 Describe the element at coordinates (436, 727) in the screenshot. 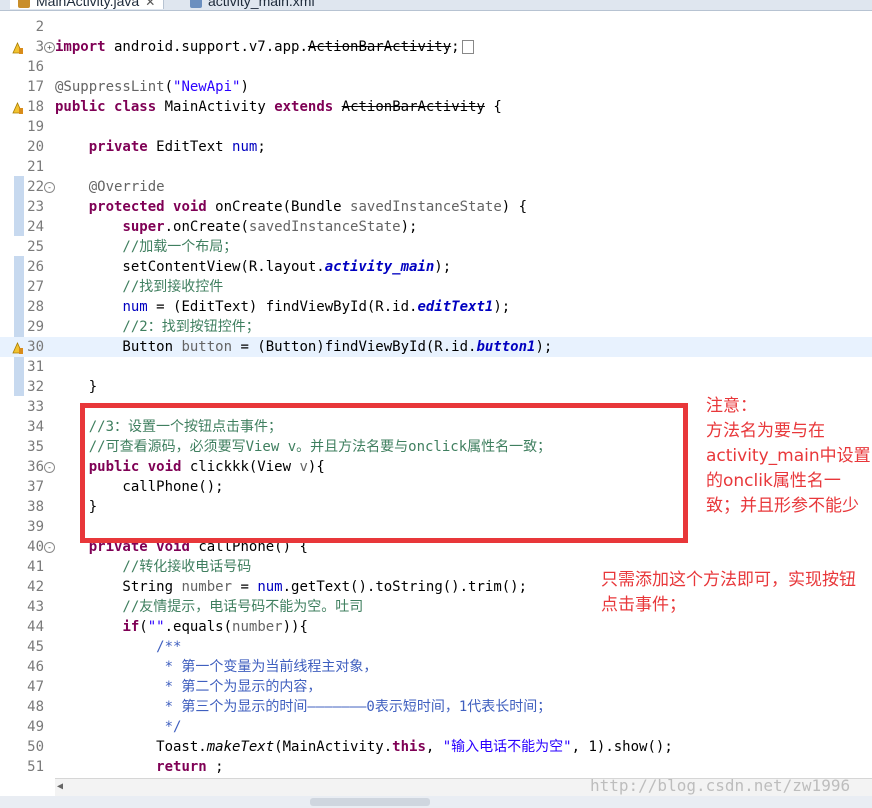

I see `code-line: 49 */` at that location.